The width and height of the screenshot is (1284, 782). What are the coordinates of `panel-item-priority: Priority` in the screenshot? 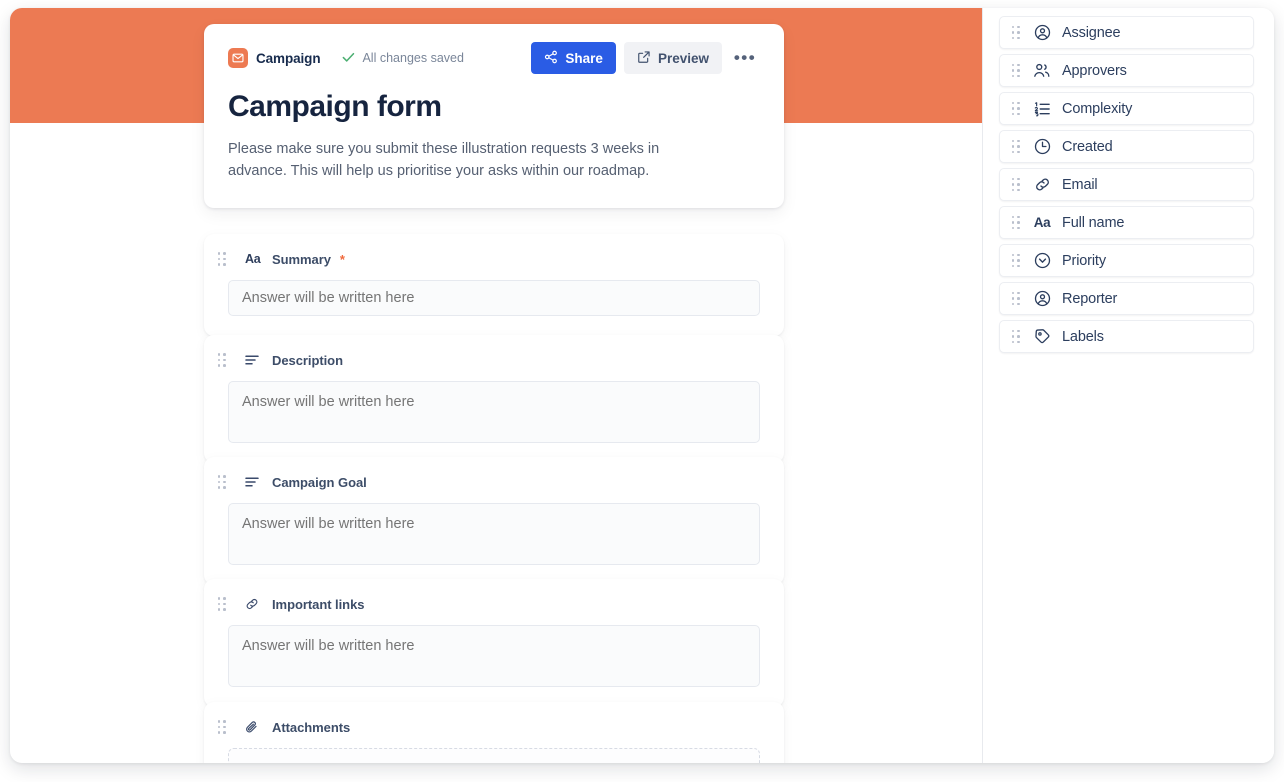 It's located at (1126, 260).